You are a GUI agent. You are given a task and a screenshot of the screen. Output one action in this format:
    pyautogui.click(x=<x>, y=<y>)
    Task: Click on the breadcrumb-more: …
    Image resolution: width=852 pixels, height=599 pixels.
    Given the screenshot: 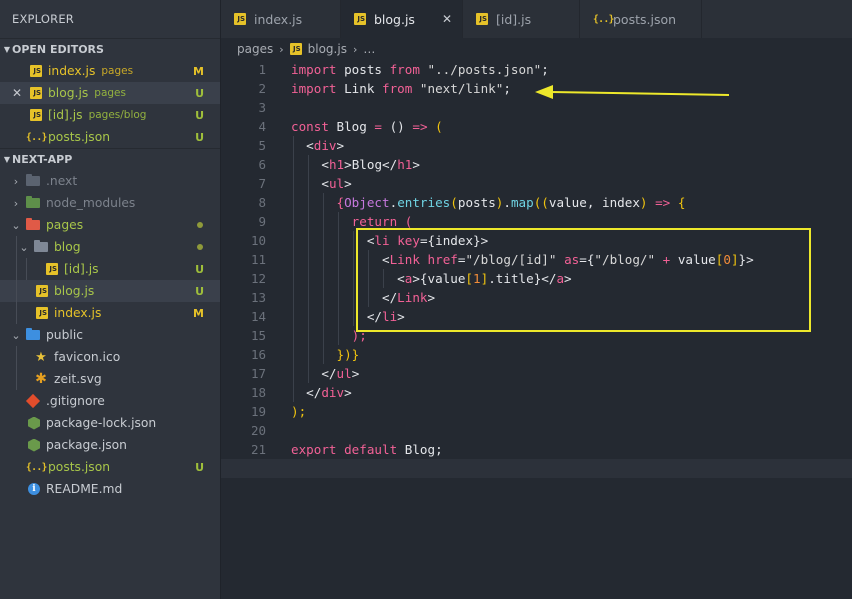 What is the action you would take?
    pyautogui.click(x=369, y=49)
    